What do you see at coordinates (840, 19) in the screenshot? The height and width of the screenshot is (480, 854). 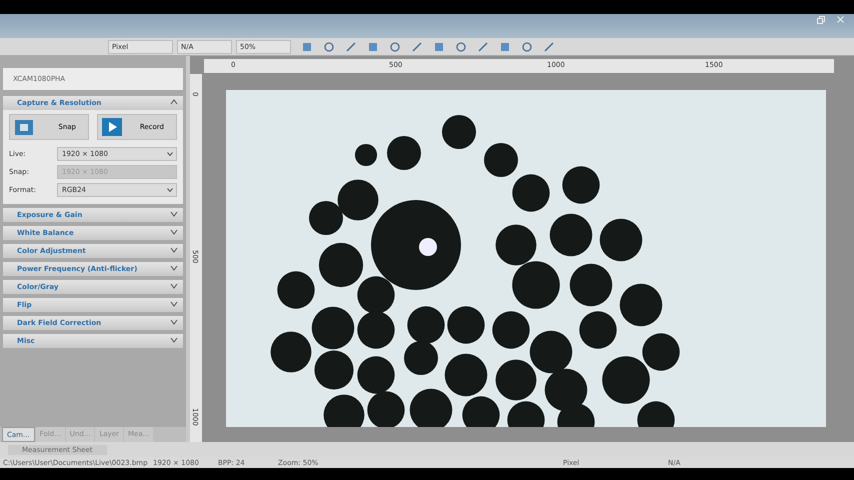 I see `close-icon` at bounding box center [840, 19].